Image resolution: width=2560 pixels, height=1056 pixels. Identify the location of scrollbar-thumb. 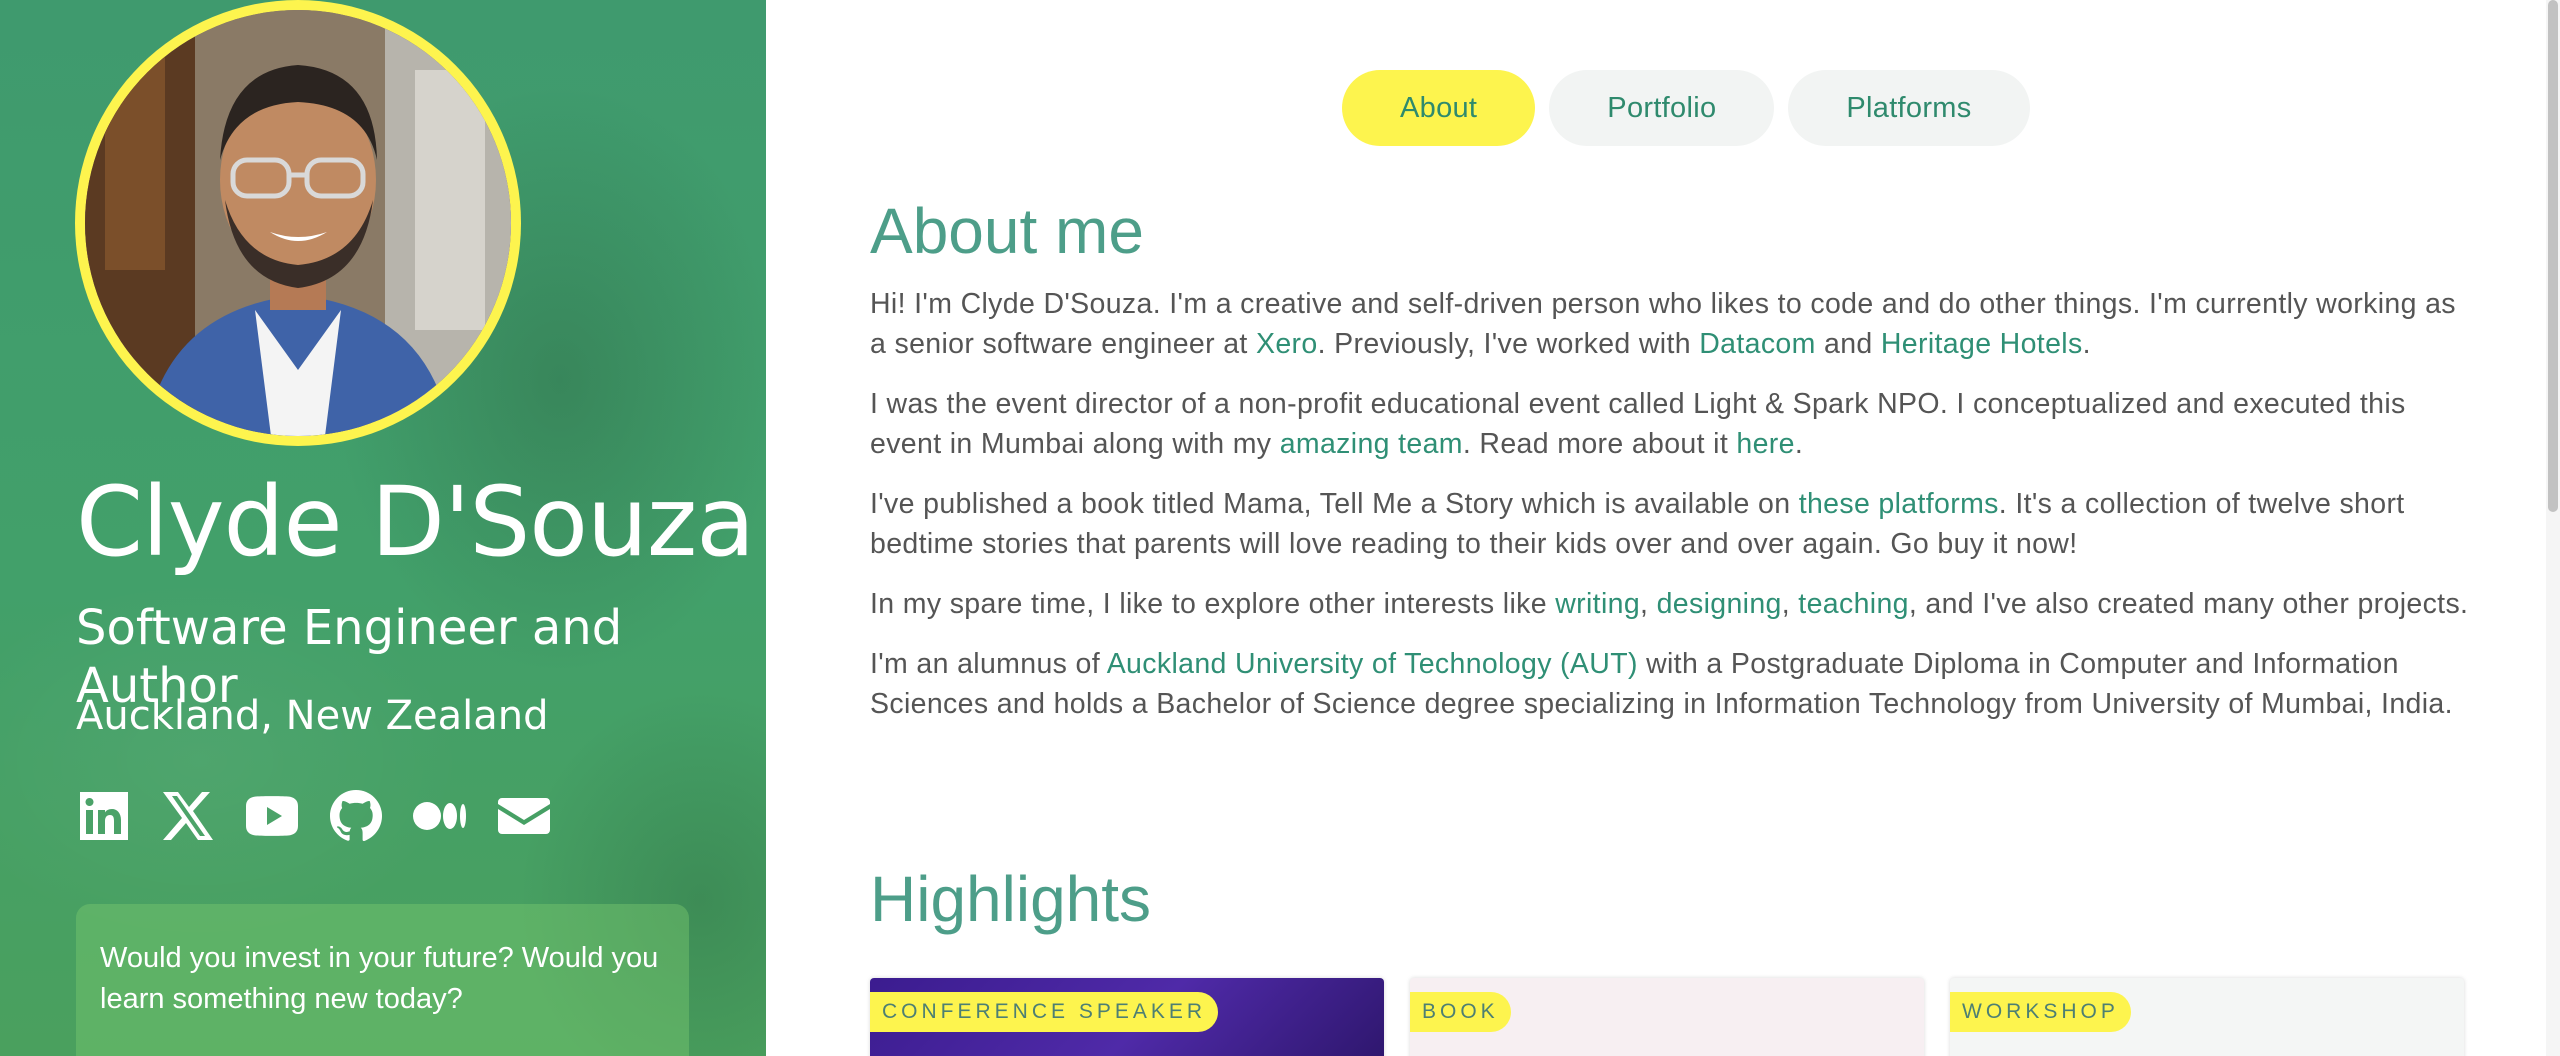
(2553, 256).